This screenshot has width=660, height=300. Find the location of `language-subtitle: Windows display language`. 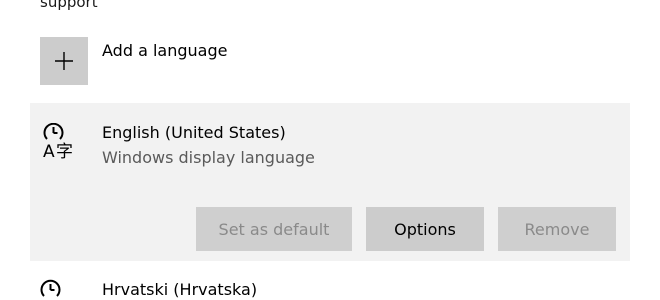

language-subtitle: Windows display language is located at coordinates (208, 157).